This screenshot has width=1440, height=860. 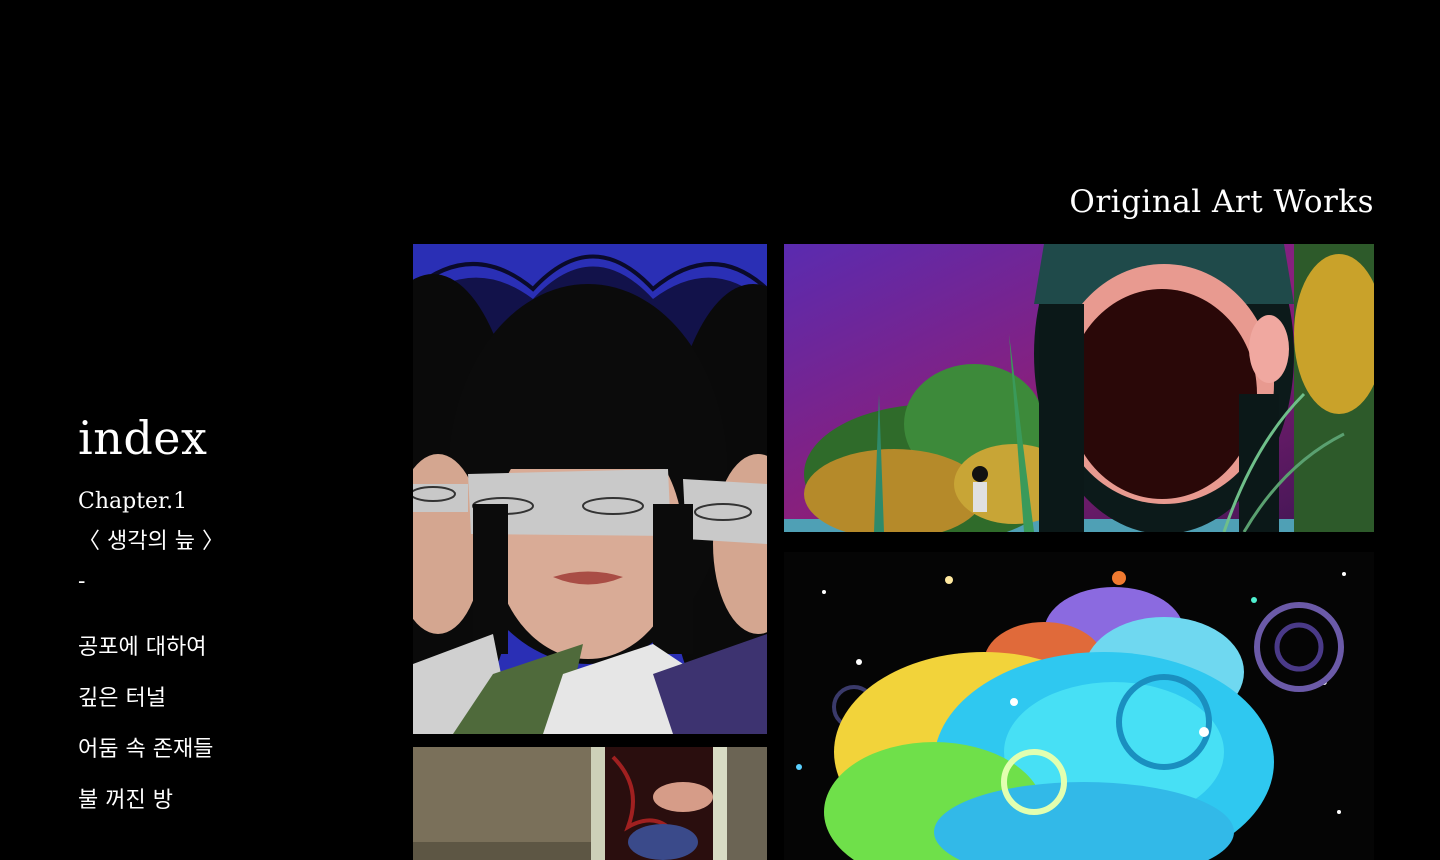 I want to click on artwork-dark-room-image, so click(x=590, y=803).